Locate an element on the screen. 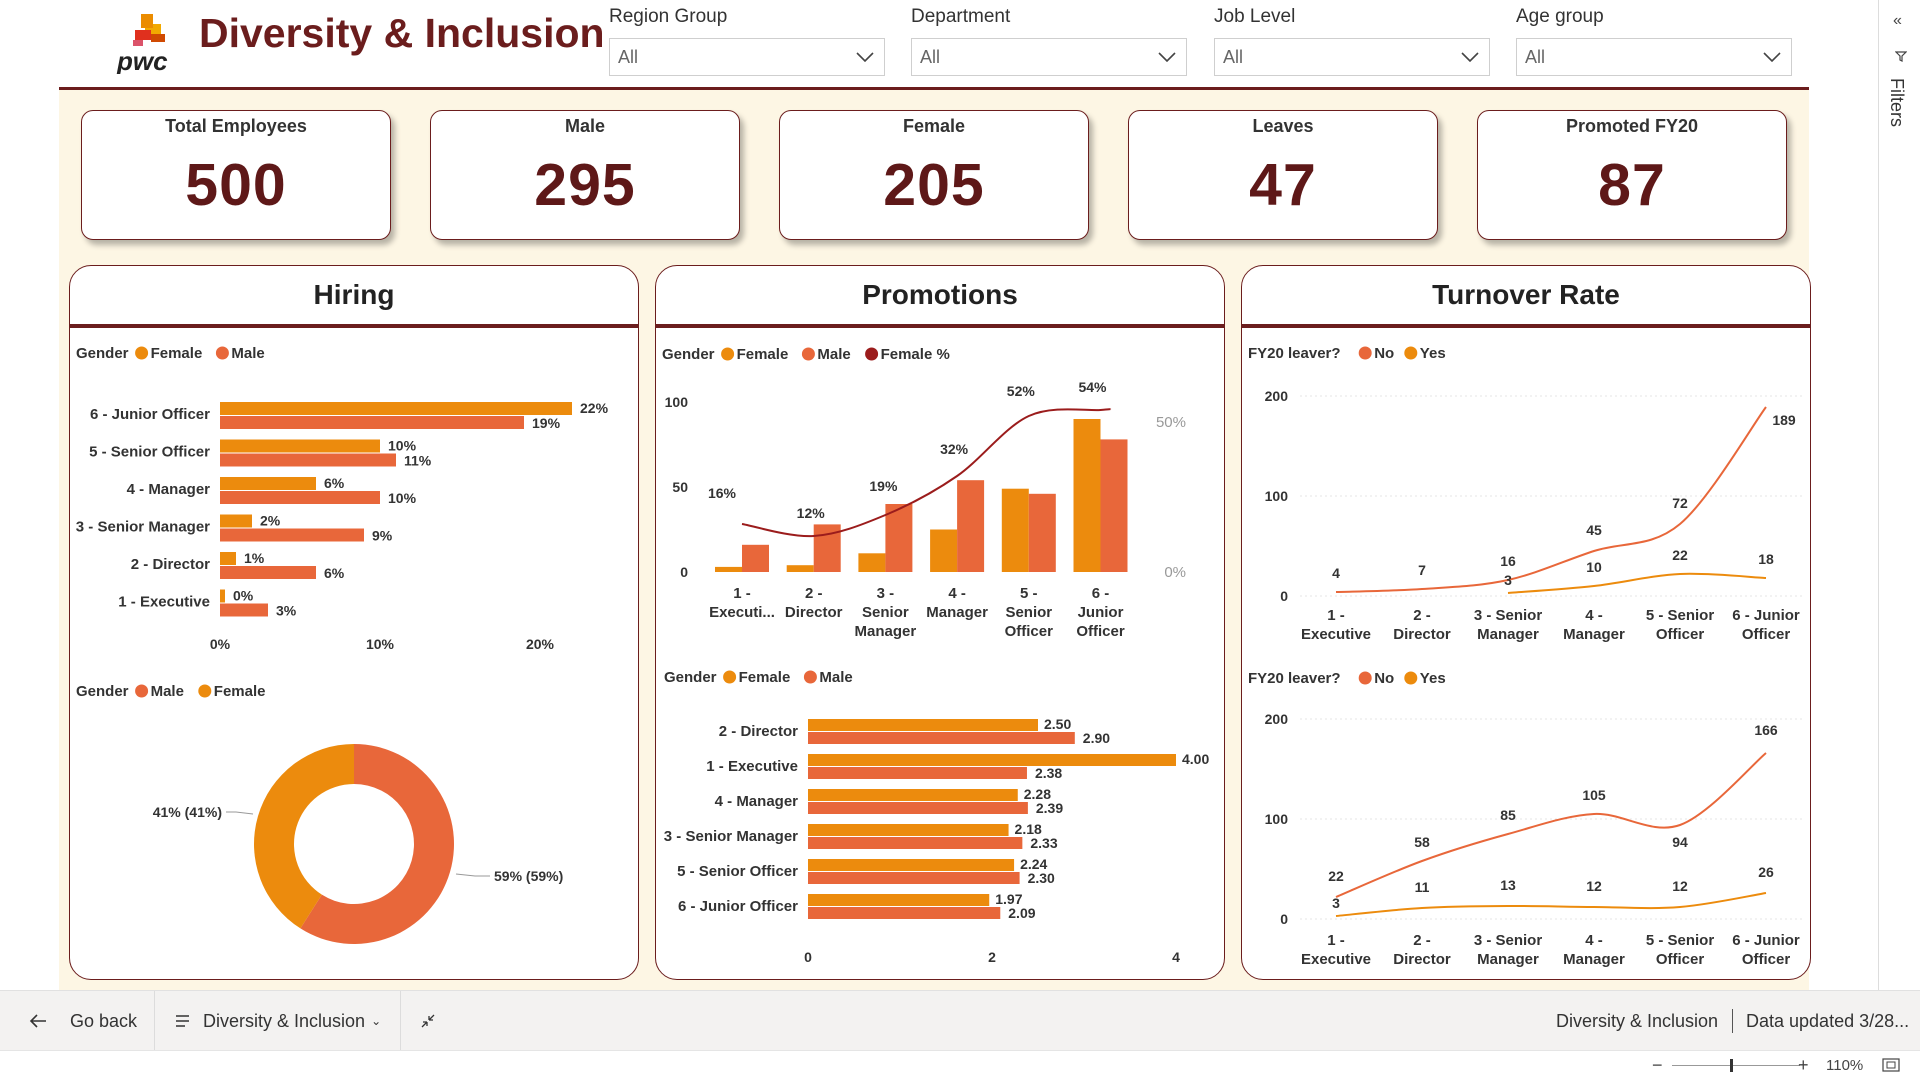 Image resolution: width=1920 pixels, height=1080 pixels. data-label: 19% is located at coordinates (546, 423).